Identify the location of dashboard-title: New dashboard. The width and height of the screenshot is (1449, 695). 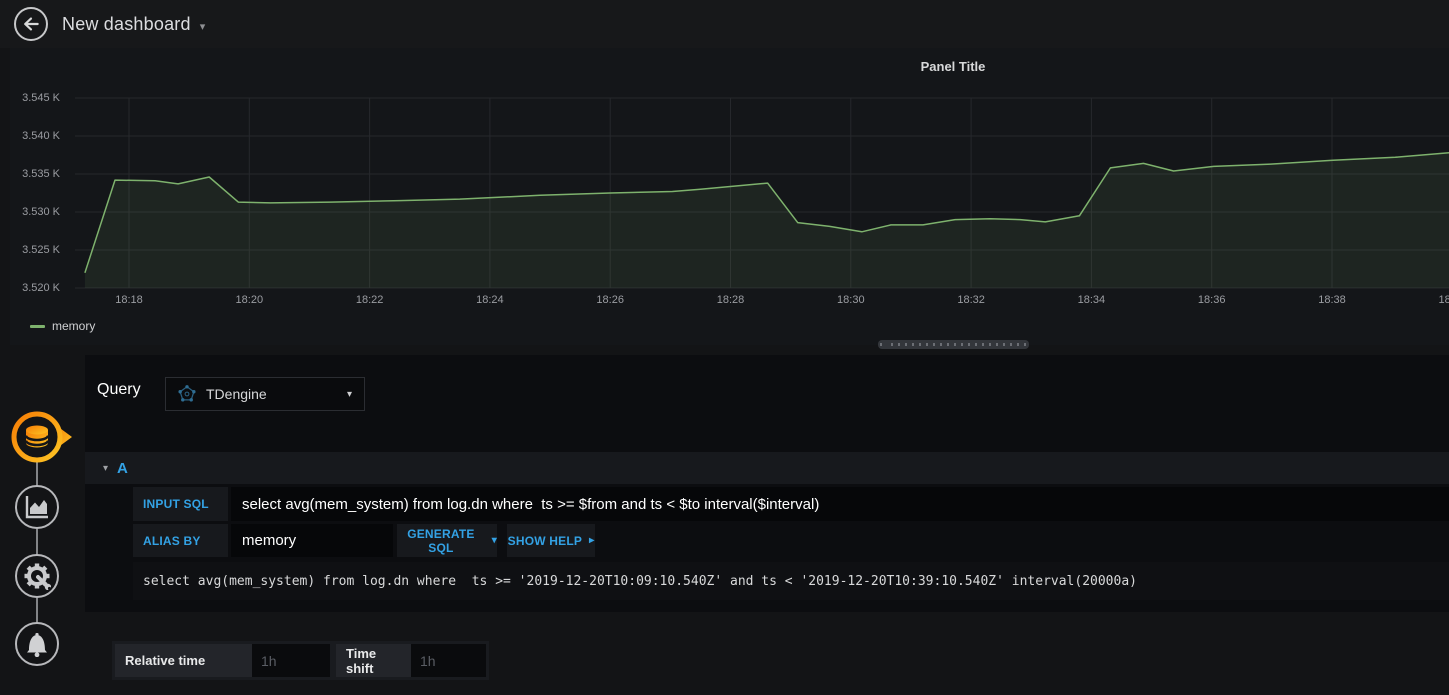
(126, 23).